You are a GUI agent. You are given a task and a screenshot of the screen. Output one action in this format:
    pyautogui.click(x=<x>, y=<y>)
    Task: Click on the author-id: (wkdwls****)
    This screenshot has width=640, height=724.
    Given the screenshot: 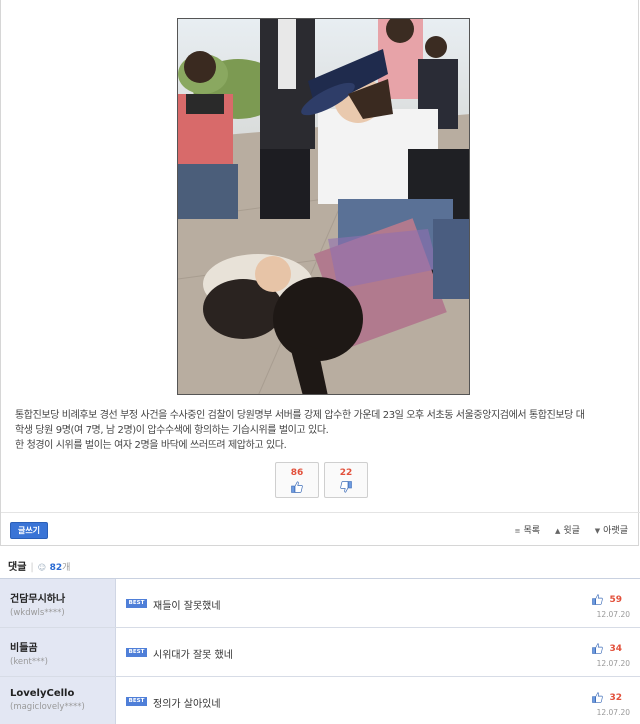 What is the action you would take?
    pyautogui.click(x=37, y=613)
    